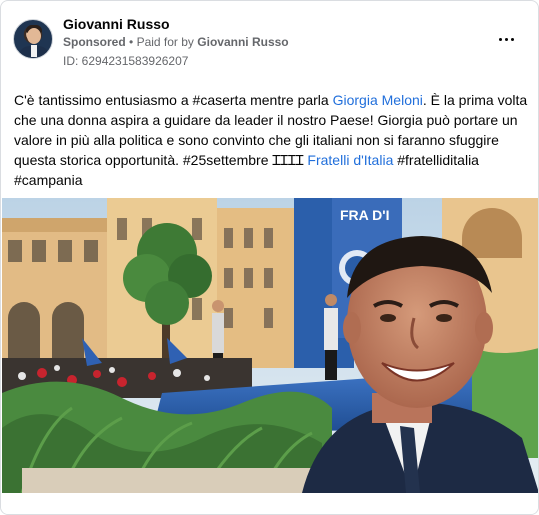 The height and width of the screenshot is (515, 539). Describe the element at coordinates (34, 51) in the screenshot. I see `avatar-shirt` at that location.